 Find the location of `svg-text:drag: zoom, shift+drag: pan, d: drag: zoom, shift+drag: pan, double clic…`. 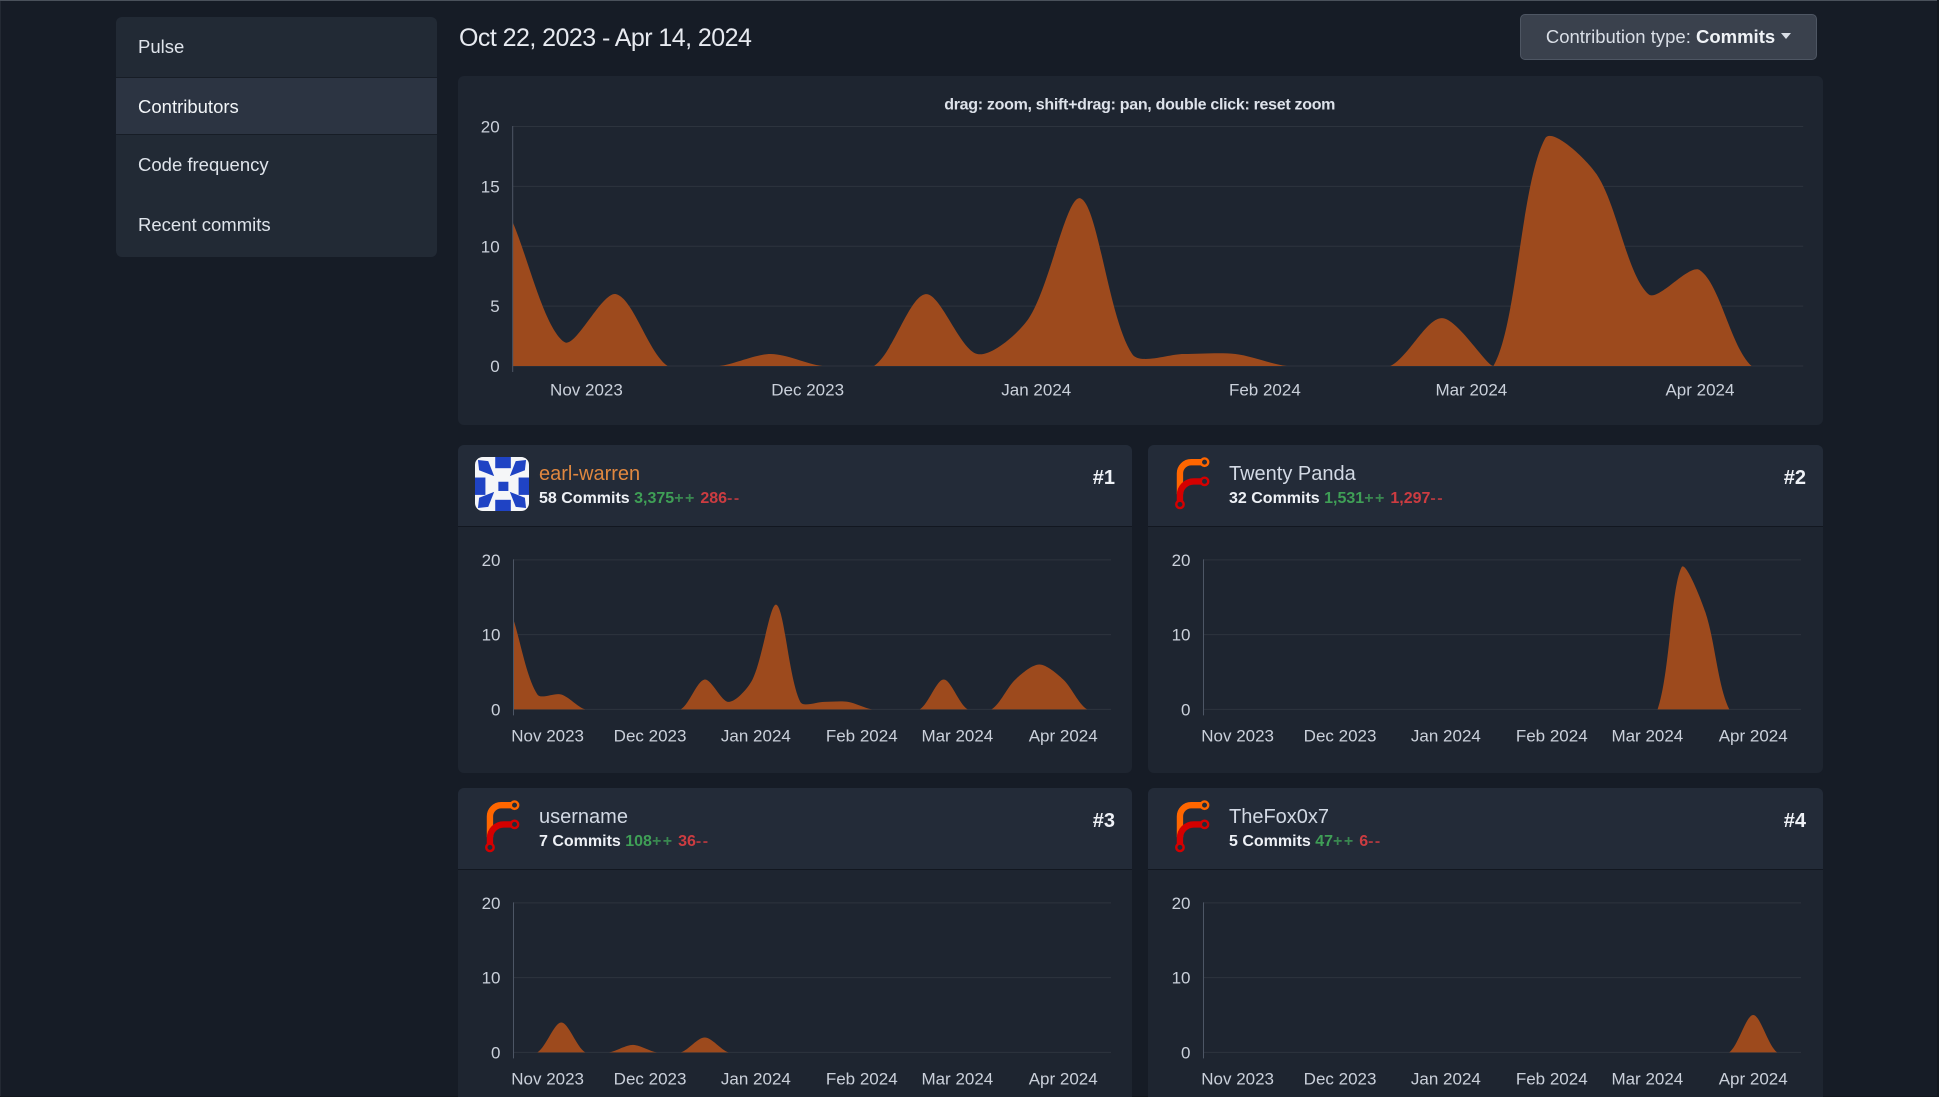

svg-text:drag: zoom, shift+drag: pan, d: drag: zoom, shift+drag: pan, double clic… is located at coordinates (1139, 105).